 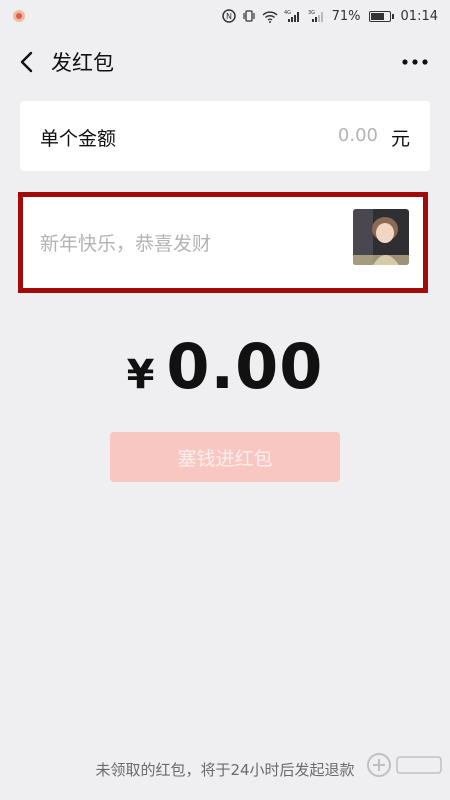 I want to click on total-value: 0.00, so click(x=245, y=366).